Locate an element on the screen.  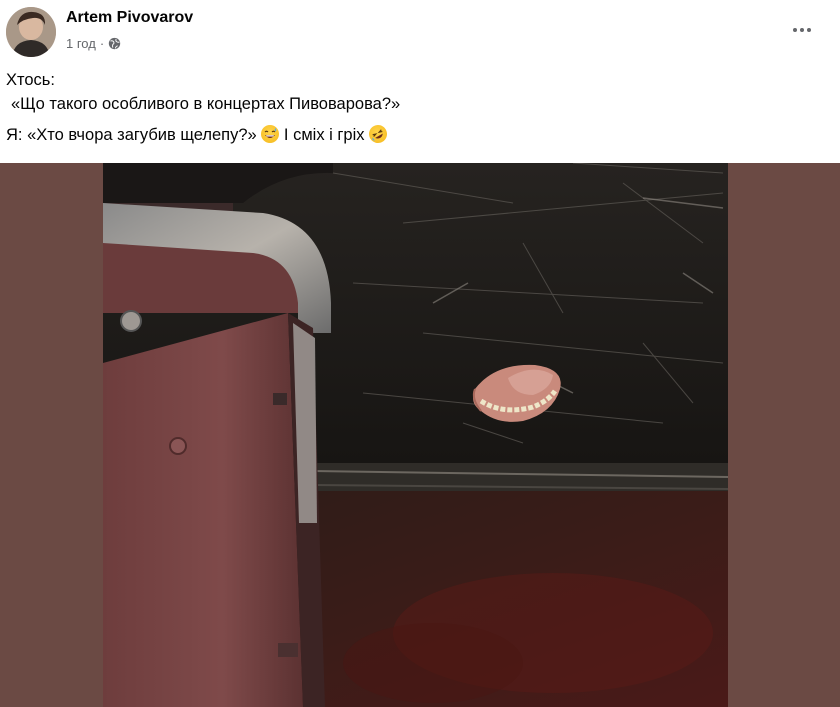
post-text-segment: Я: «Хто вчора загубив щелепу?» is located at coordinates (131, 135).